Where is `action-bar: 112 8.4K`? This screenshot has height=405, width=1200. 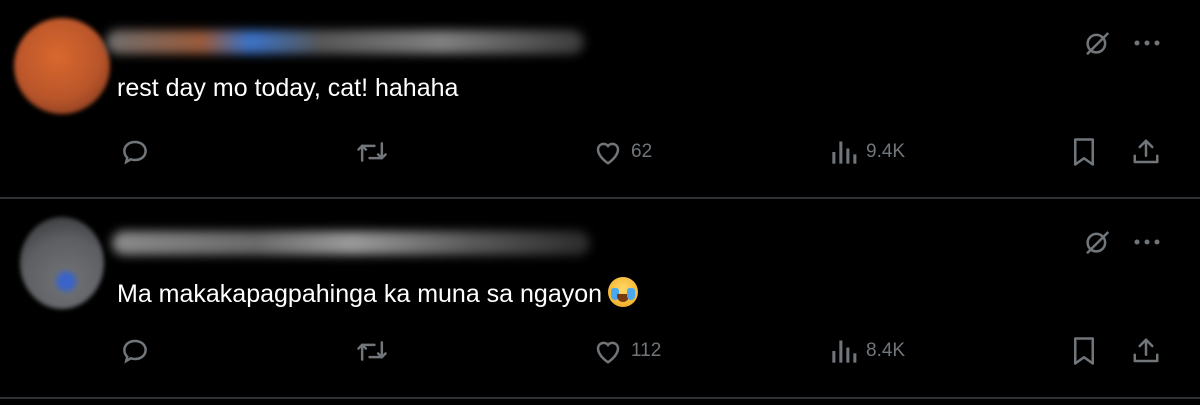
action-bar: 112 8.4K is located at coordinates (642, 351).